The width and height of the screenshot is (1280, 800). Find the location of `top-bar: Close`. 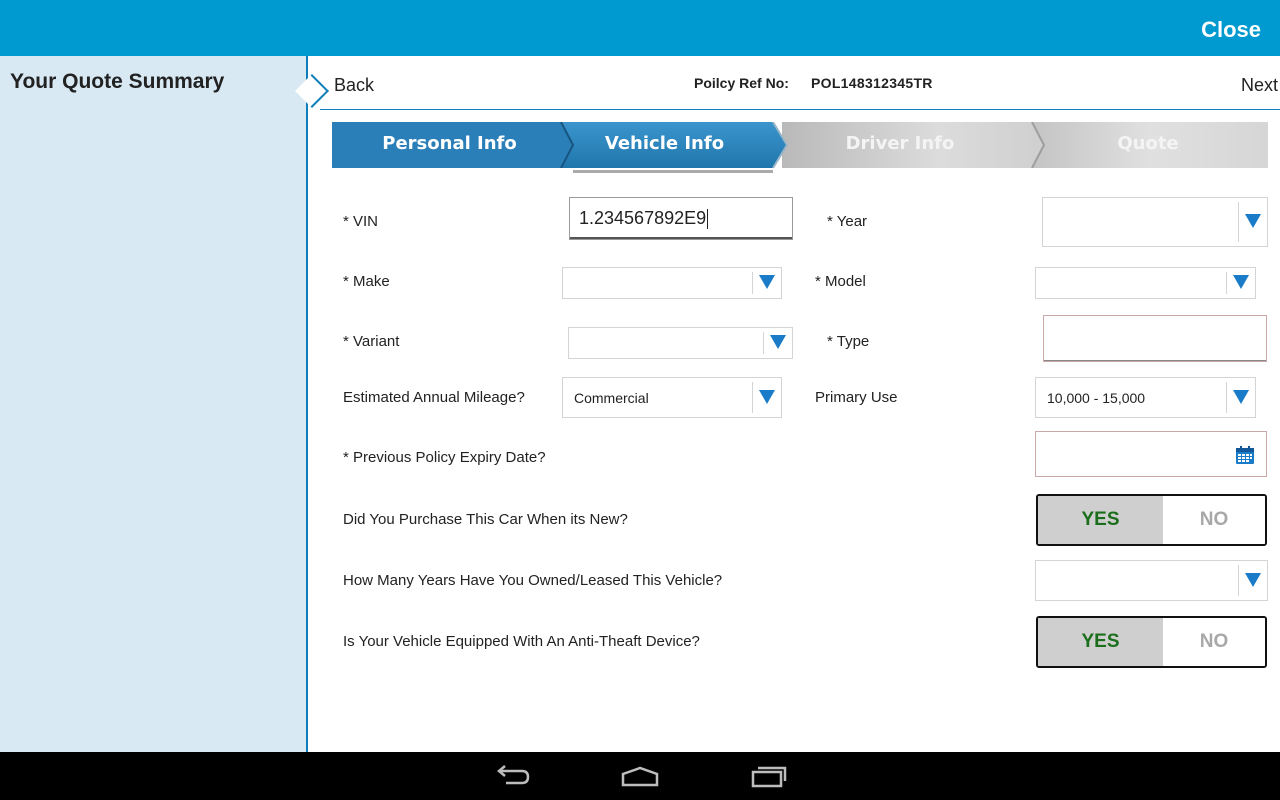

top-bar: Close is located at coordinates (640, 28).